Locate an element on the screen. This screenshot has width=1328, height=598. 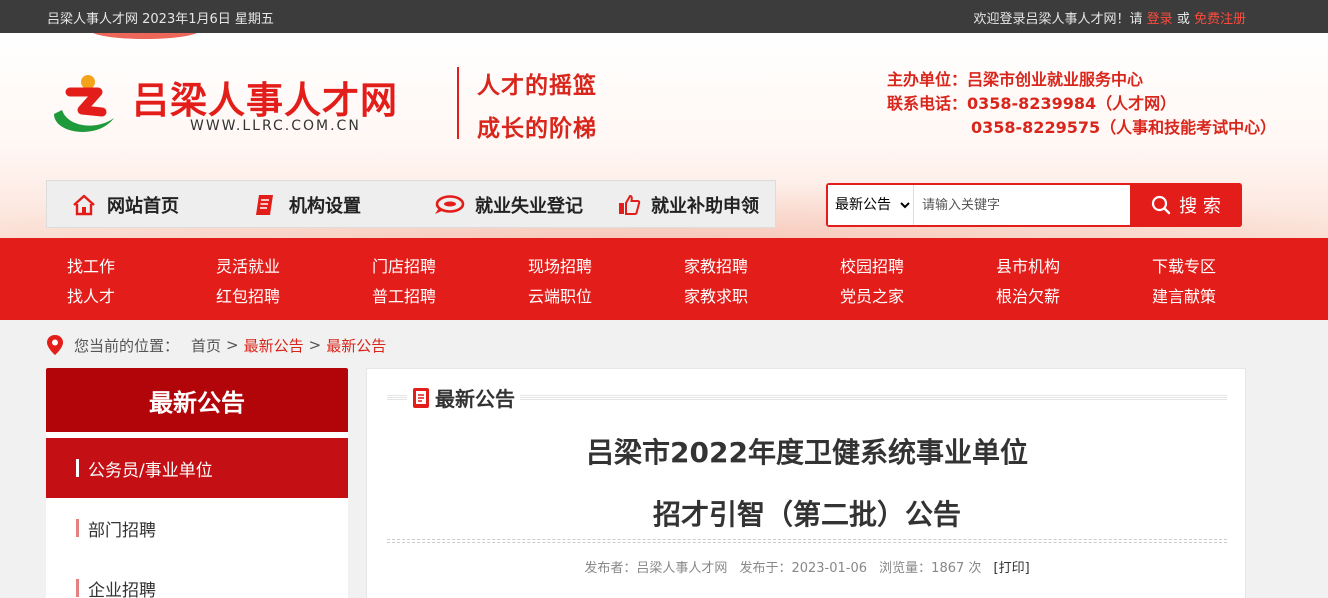
site-name: 吕梁人事人才网 is located at coordinates (265, 97).